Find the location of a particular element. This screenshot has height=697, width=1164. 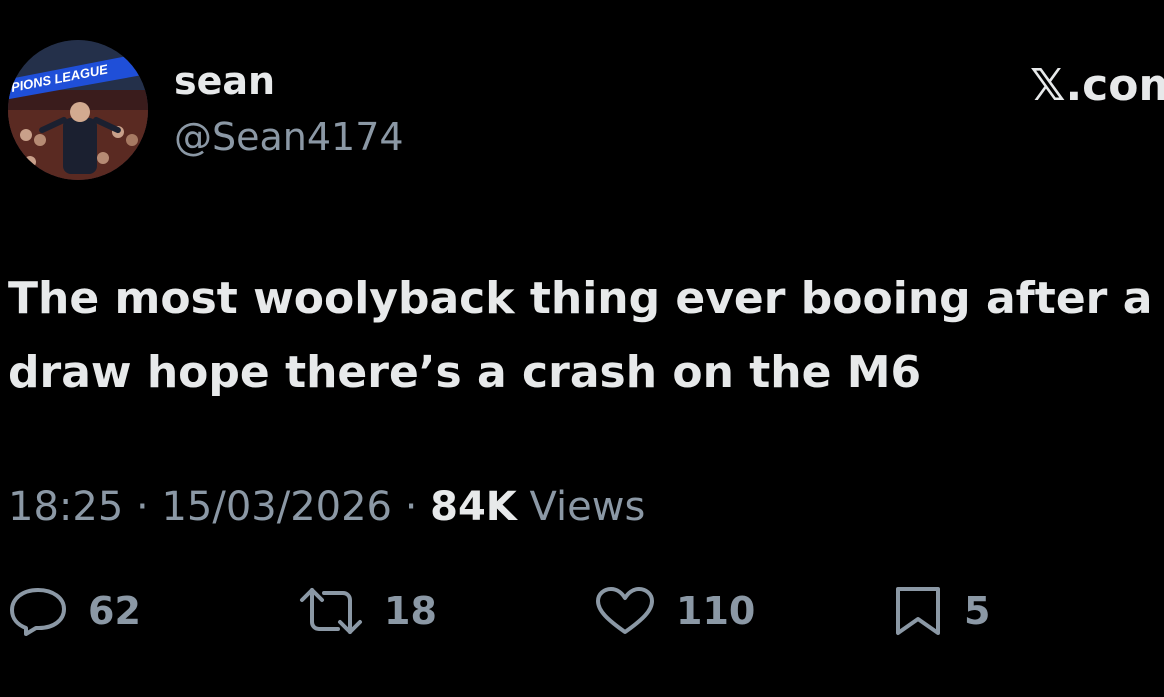

bookmark-count: 5 is located at coordinates (977, 611).